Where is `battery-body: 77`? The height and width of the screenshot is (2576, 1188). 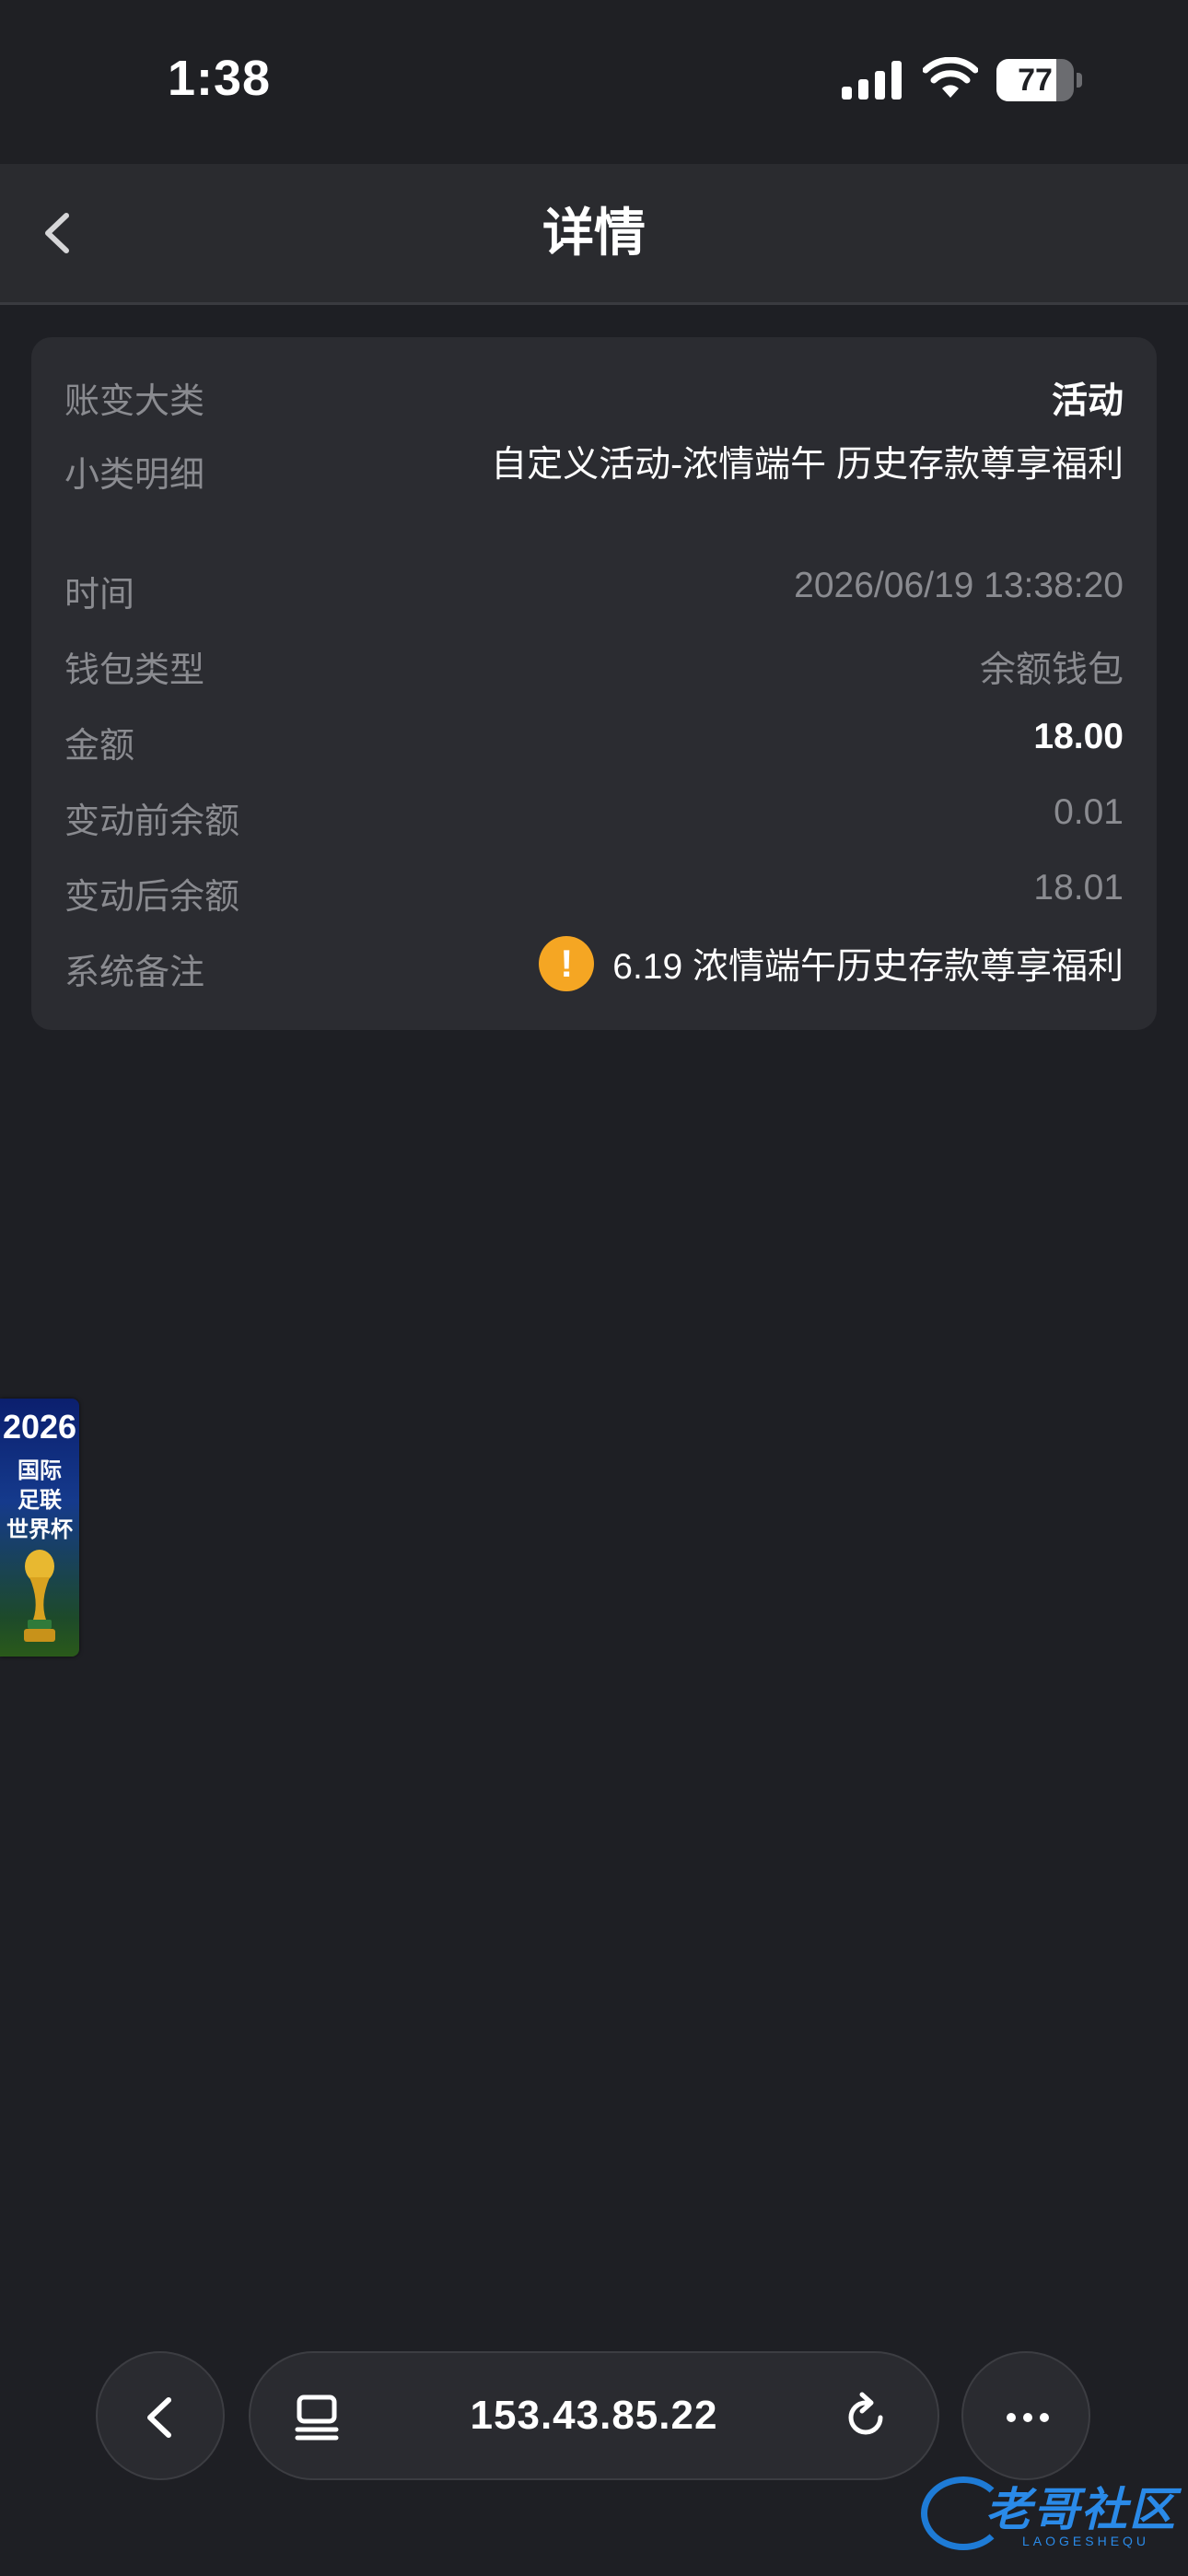 battery-body: 77 is located at coordinates (1035, 80).